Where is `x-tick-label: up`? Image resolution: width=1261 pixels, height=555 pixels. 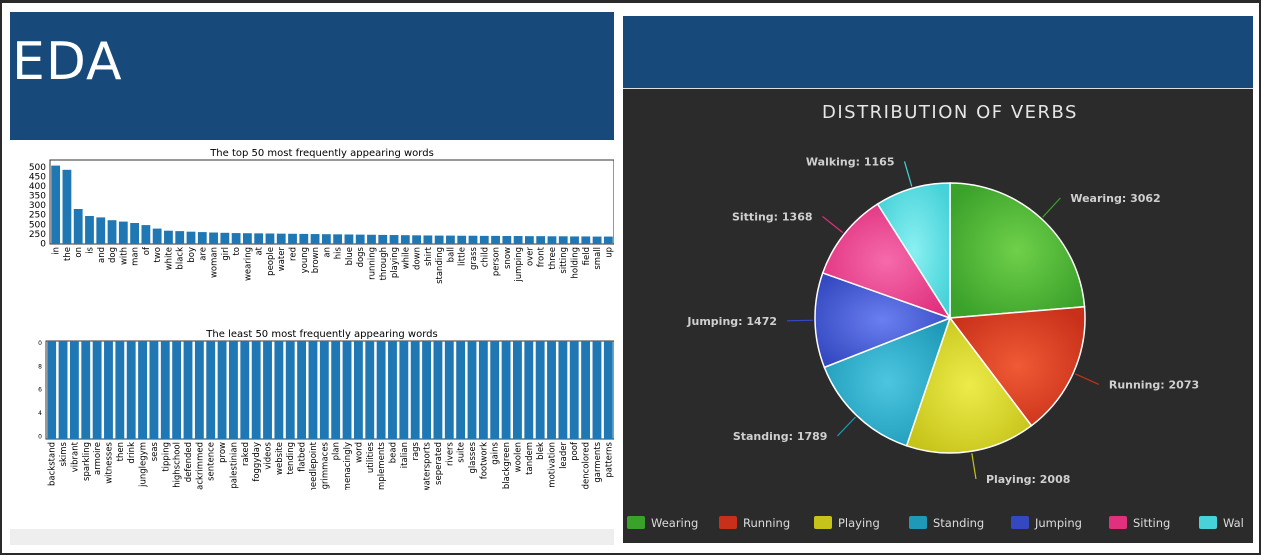
x-tick-label: up is located at coordinates (609, 252).